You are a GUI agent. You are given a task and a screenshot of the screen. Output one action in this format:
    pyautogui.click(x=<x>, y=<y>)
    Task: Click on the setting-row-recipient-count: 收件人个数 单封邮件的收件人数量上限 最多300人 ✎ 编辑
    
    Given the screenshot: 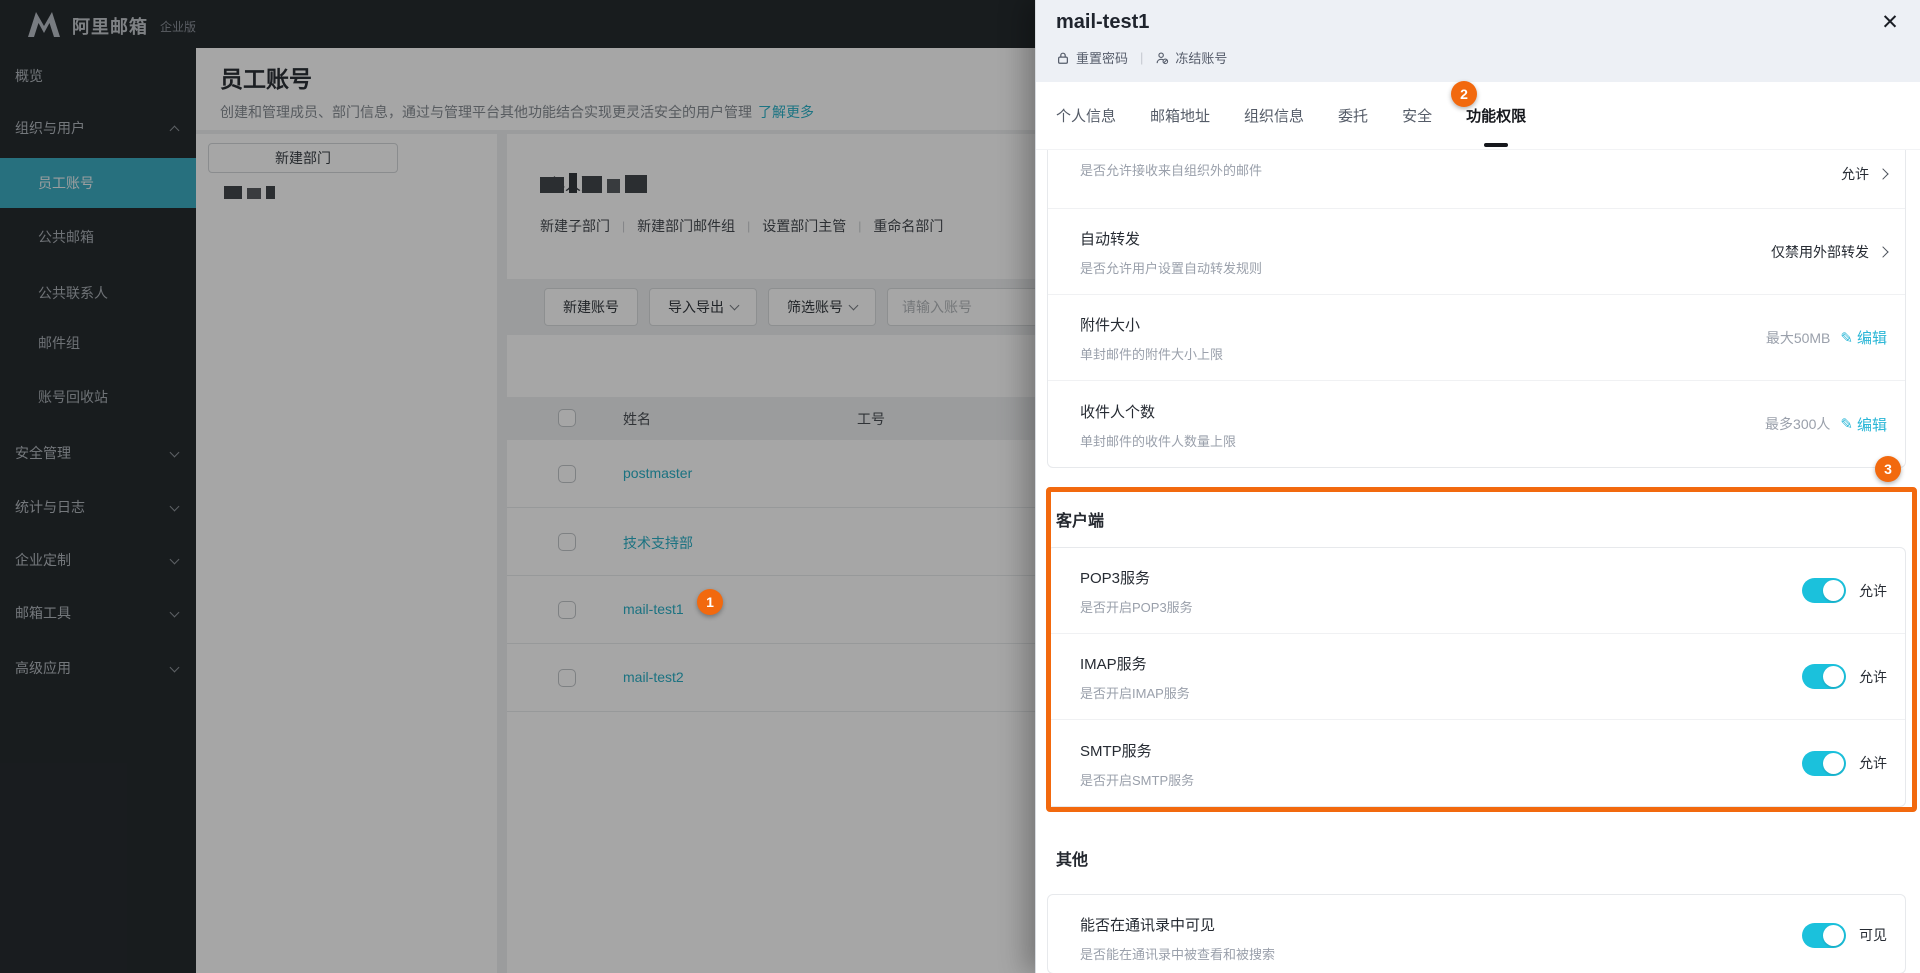 What is the action you would take?
    pyautogui.click(x=1476, y=424)
    